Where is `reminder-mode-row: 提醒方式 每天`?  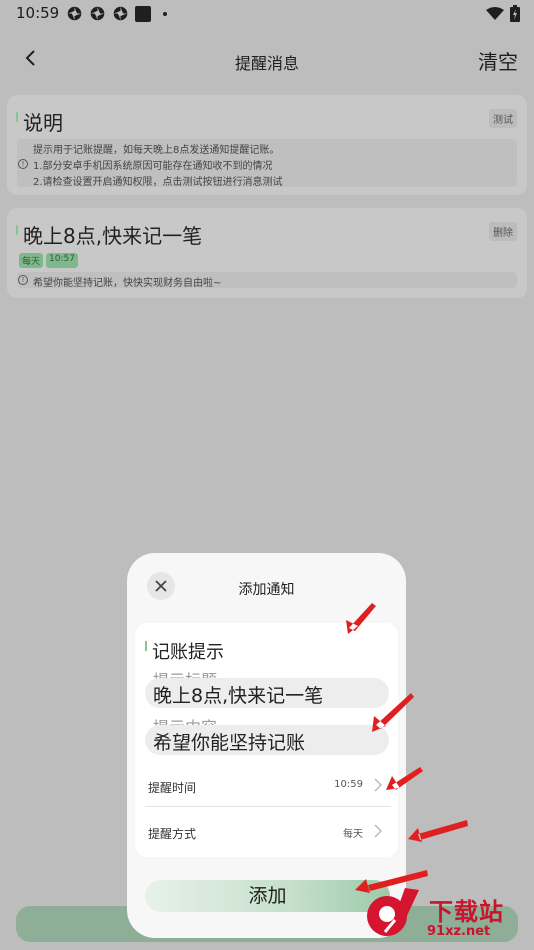 reminder-mode-row: 提醒方式 每天 is located at coordinates (268, 833).